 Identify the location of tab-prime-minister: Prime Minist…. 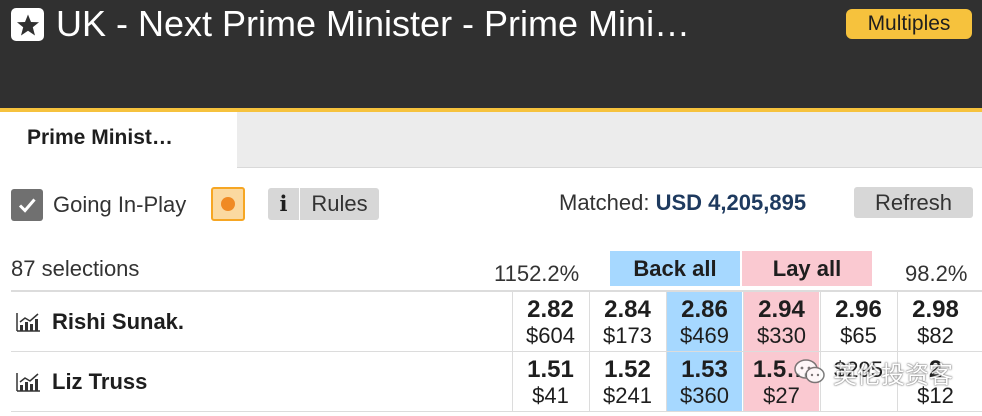
(118, 140).